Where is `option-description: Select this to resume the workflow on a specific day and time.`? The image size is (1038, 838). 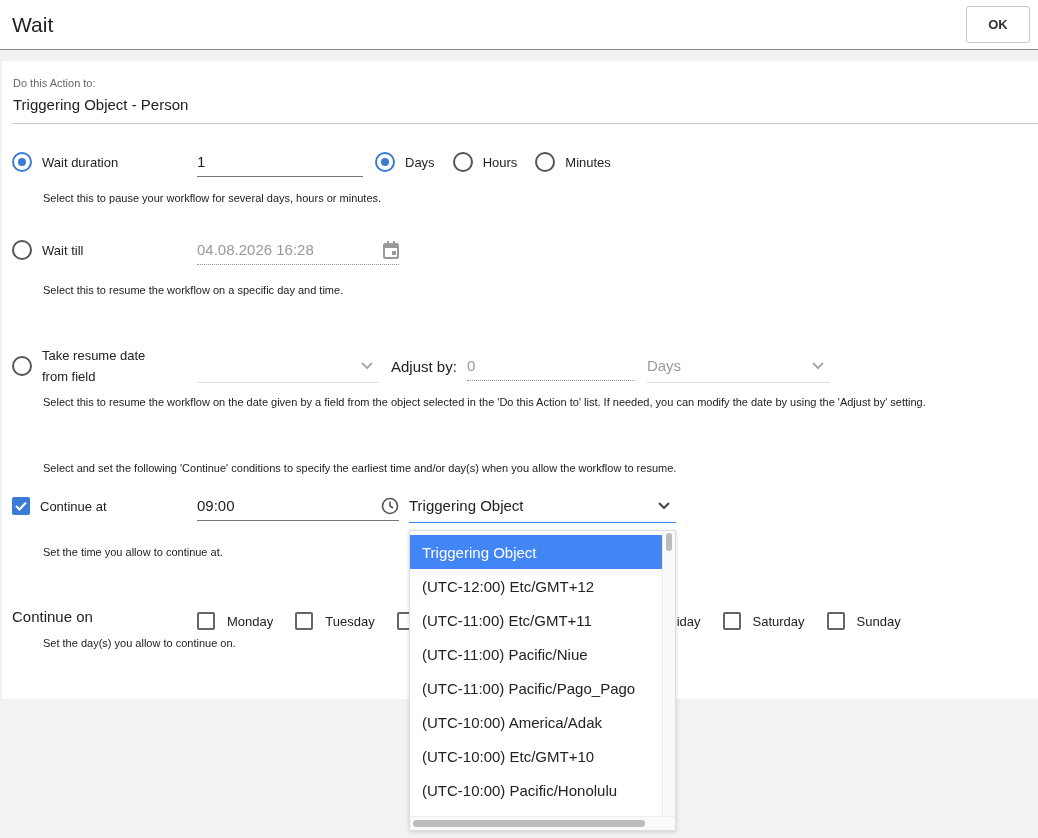 option-description: Select this to resume the workflow on a specific day and time. is located at coordinates (193, 290).